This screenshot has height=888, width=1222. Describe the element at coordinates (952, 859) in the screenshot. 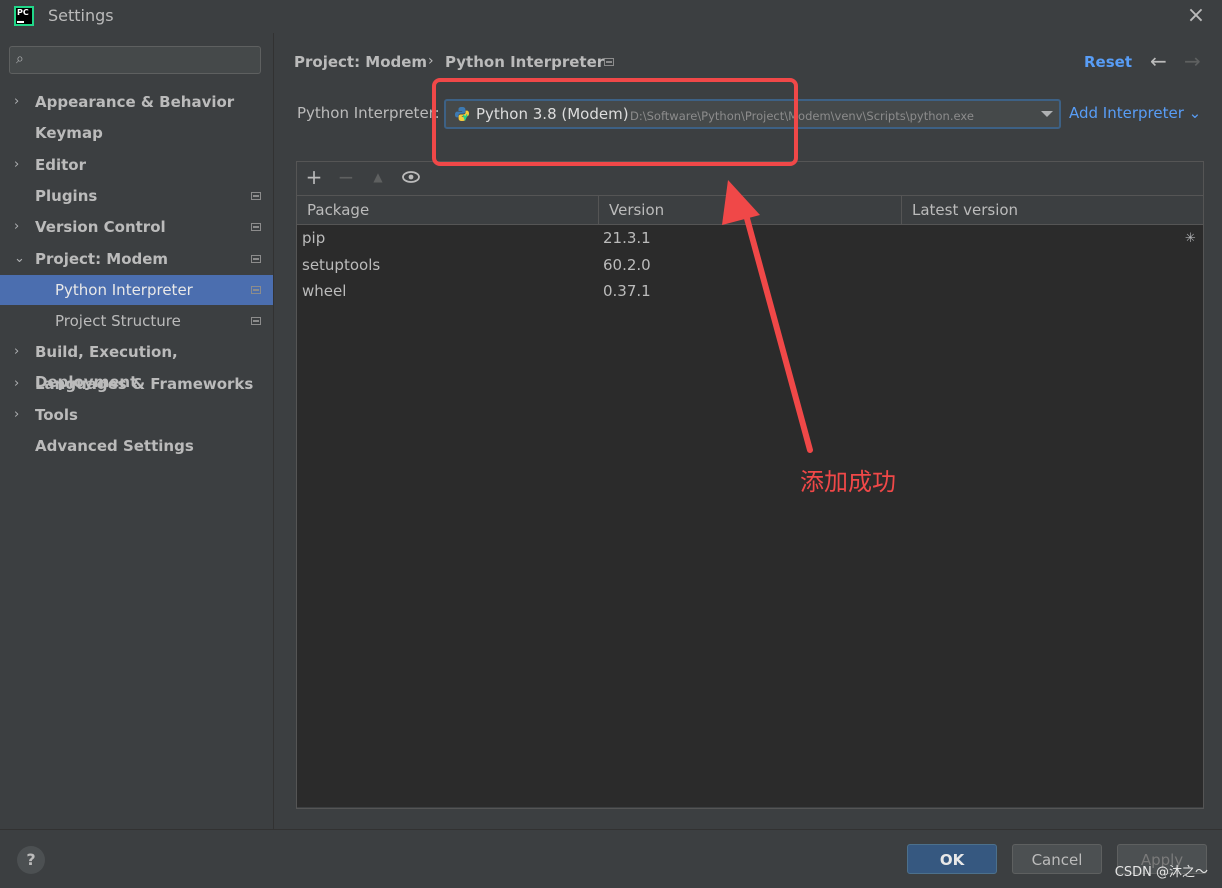

I see `ok-button: OK` at that location.